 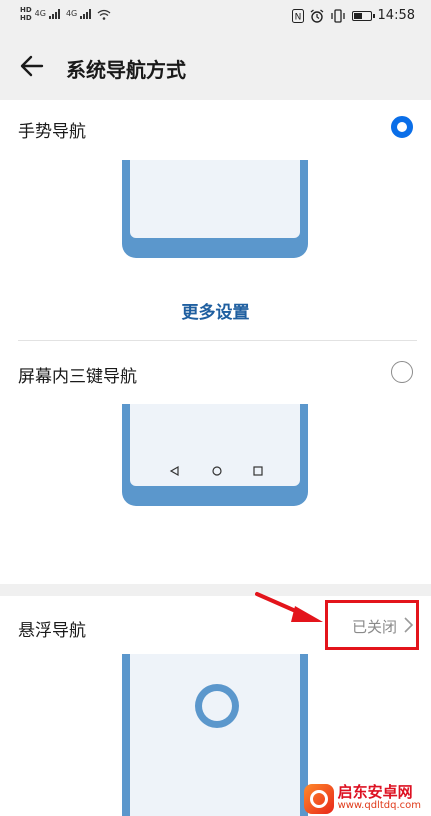 What do you see at coordinates (52, 129) in the screenshot?
I see `gesture-nav-label: 手势导航` at bounding box center [52, 129].